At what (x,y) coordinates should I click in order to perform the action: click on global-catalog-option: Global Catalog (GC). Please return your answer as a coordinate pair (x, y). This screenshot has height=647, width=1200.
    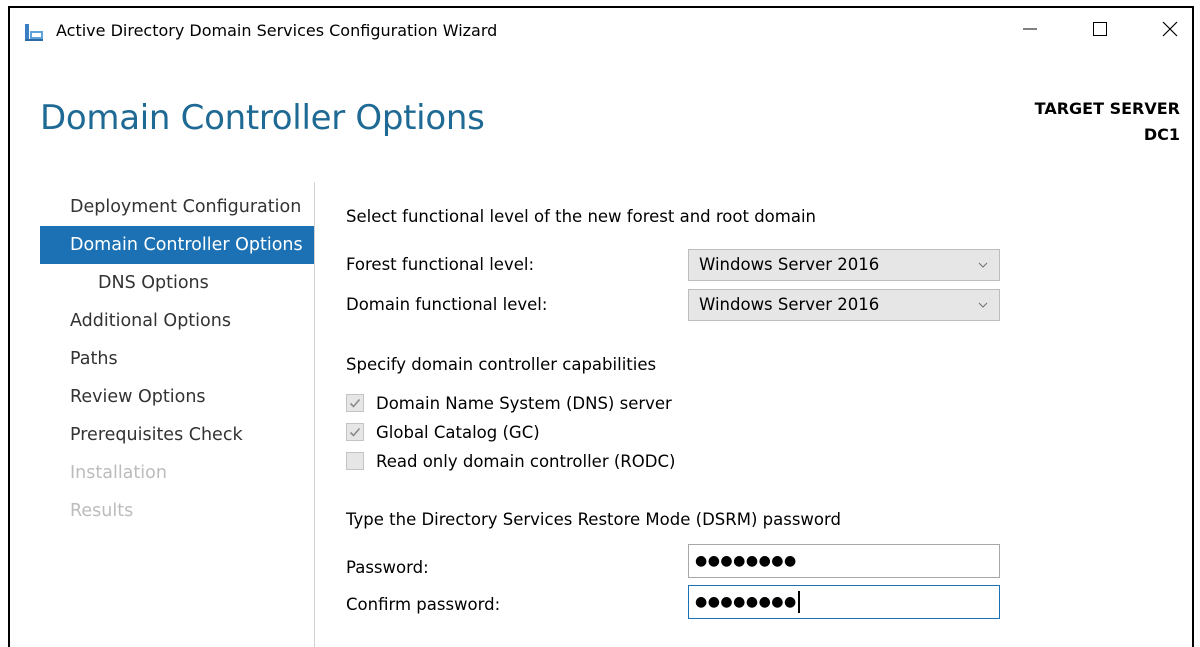
    Looking at the image, I should click on (443, 432).